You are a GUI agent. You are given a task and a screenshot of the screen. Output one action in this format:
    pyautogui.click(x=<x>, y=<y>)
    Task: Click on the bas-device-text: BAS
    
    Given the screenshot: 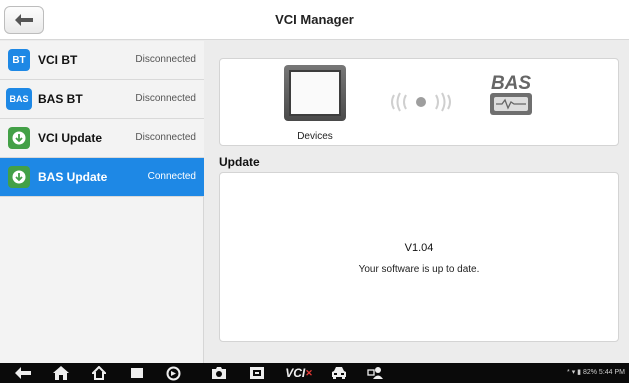 What is the action you would take?
    pyautogui.click(x=511, y=83)
    